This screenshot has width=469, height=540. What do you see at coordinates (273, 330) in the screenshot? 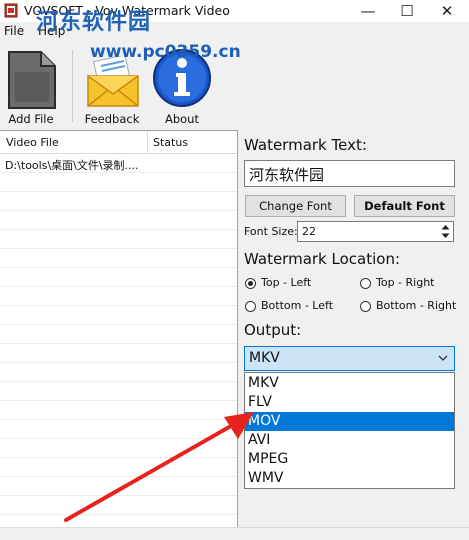
I see `output-label: Output:` at bounding box center [273, 330].